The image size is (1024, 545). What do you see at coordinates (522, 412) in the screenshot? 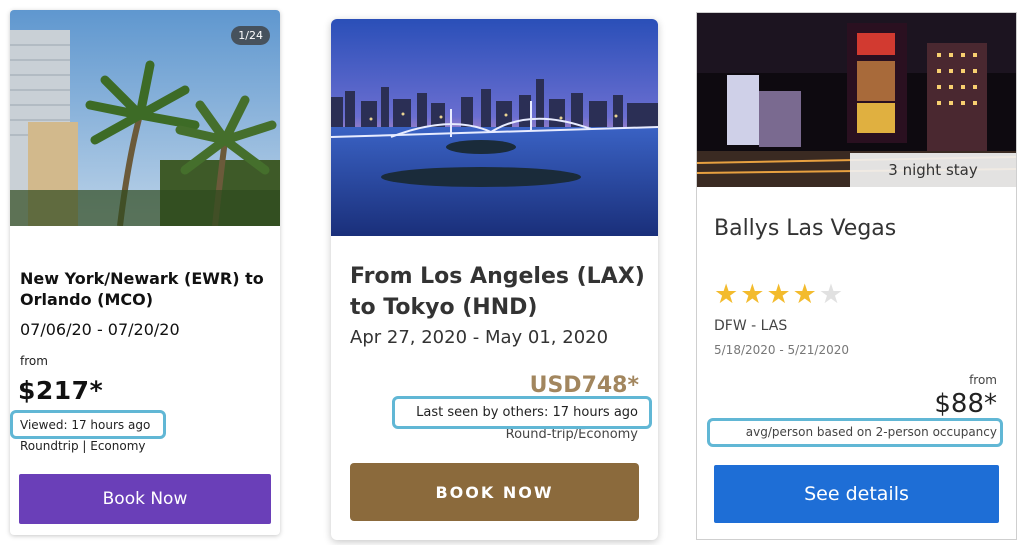
I see `highlight-box-last-seen` at bounding box center [522, 412].